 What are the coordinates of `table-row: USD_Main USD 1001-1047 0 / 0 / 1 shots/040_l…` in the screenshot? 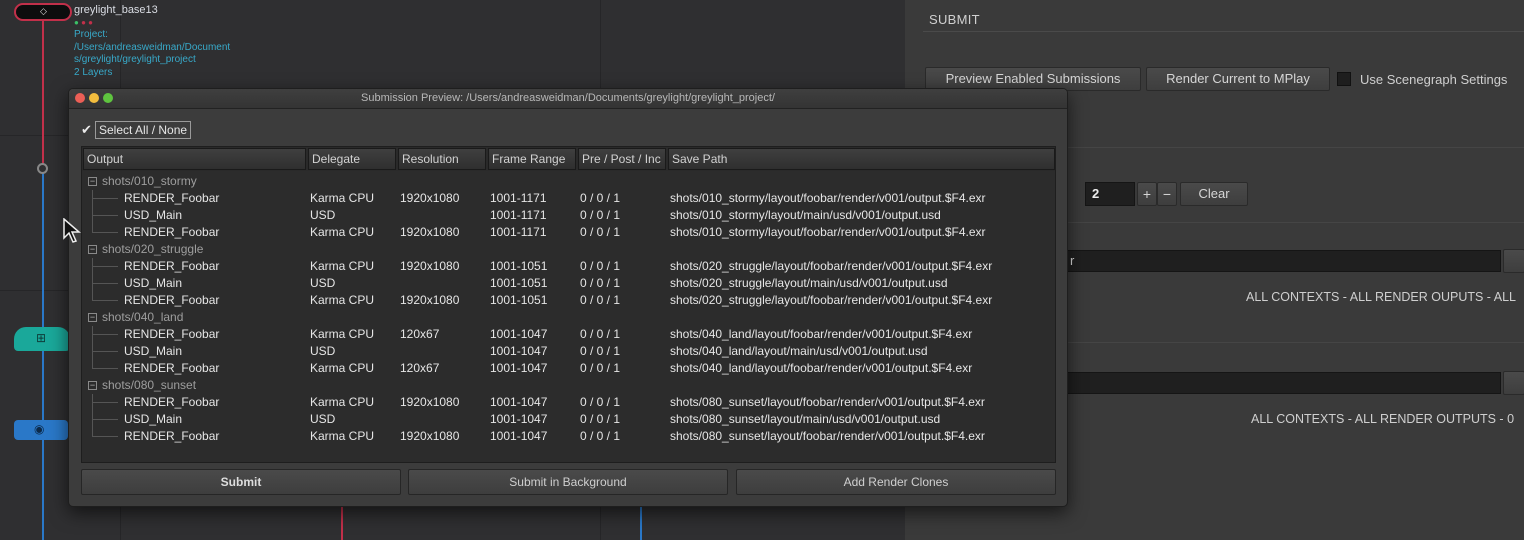 It's located at (568, 351).